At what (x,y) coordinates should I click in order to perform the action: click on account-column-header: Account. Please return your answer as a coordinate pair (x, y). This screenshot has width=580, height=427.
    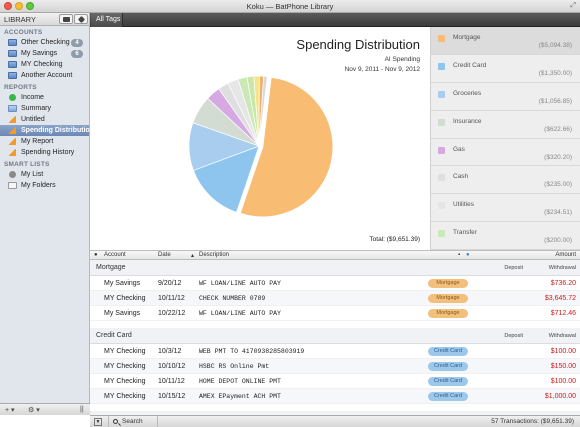
    Looking at the image, I should click on (115, 255).